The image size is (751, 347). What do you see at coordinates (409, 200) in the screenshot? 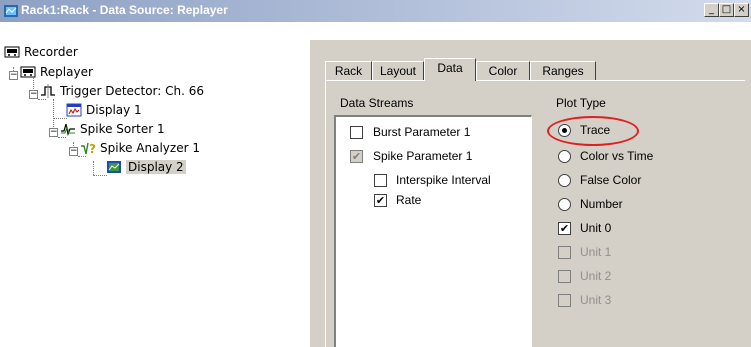
I see `rate-label: Rate` at bounding box center [409, 200].